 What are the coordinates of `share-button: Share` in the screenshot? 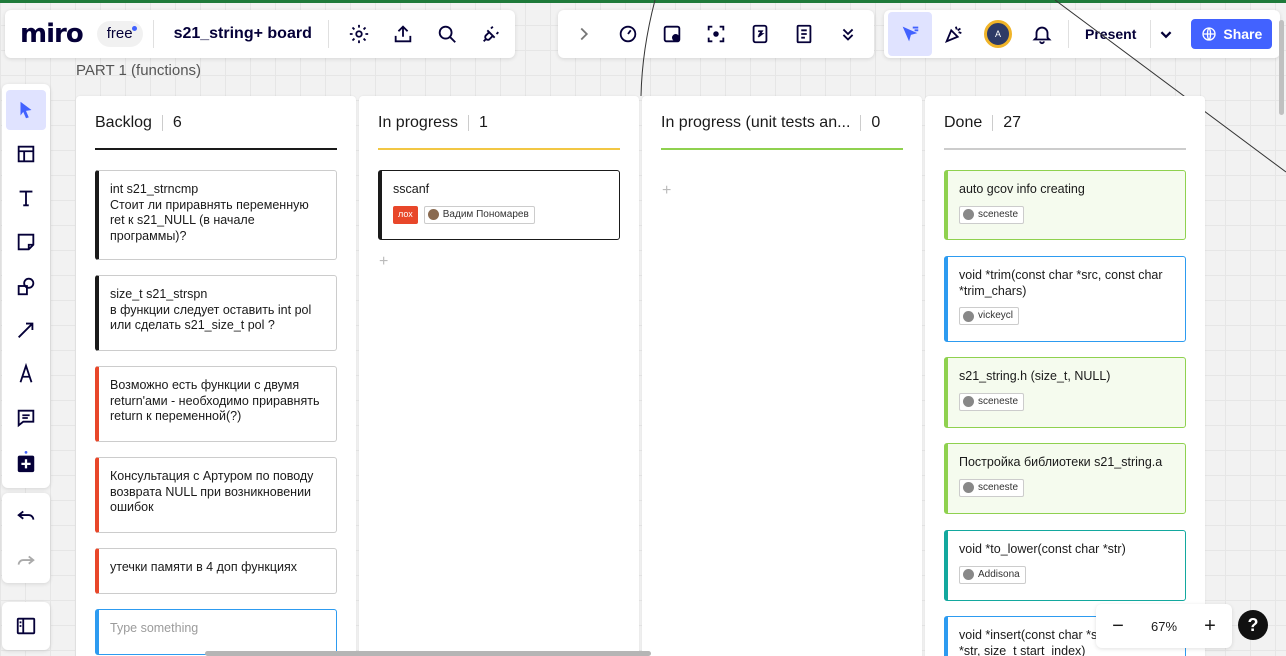 It's located at (1232, 34).